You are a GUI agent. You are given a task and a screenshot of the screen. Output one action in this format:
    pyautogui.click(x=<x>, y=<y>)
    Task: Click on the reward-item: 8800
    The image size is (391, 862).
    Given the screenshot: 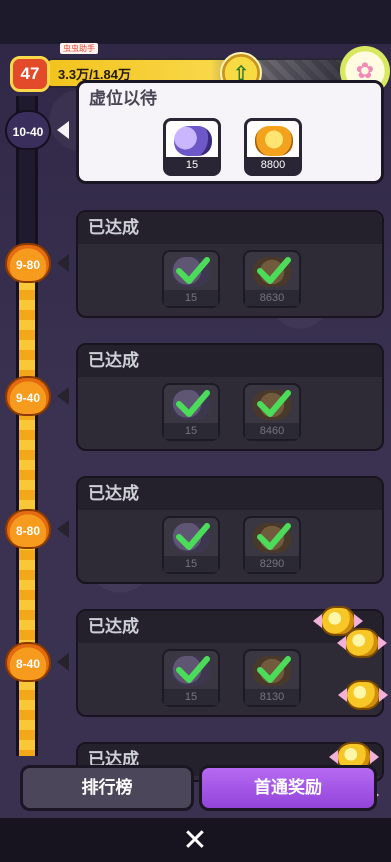 What is the action you would take?
    pyautogui.click(x=273, y=147)
    